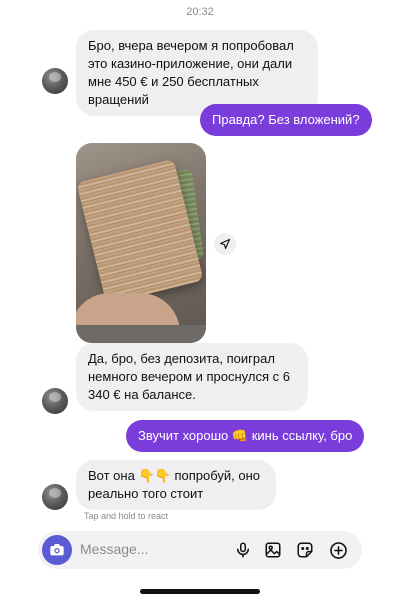 The image size is (400, 600). What do you see at coordinates (141, 334) in the screenshot?
I see `background-fabric` at bounding box center [141, 334].